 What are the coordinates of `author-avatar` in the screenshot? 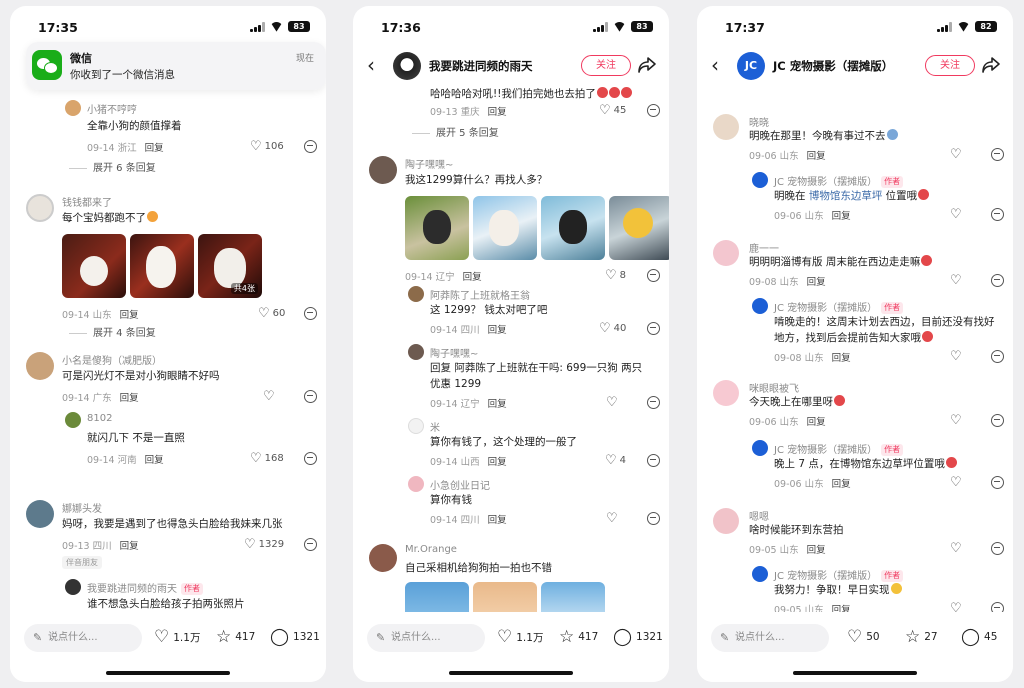 It's located at (407, 66).